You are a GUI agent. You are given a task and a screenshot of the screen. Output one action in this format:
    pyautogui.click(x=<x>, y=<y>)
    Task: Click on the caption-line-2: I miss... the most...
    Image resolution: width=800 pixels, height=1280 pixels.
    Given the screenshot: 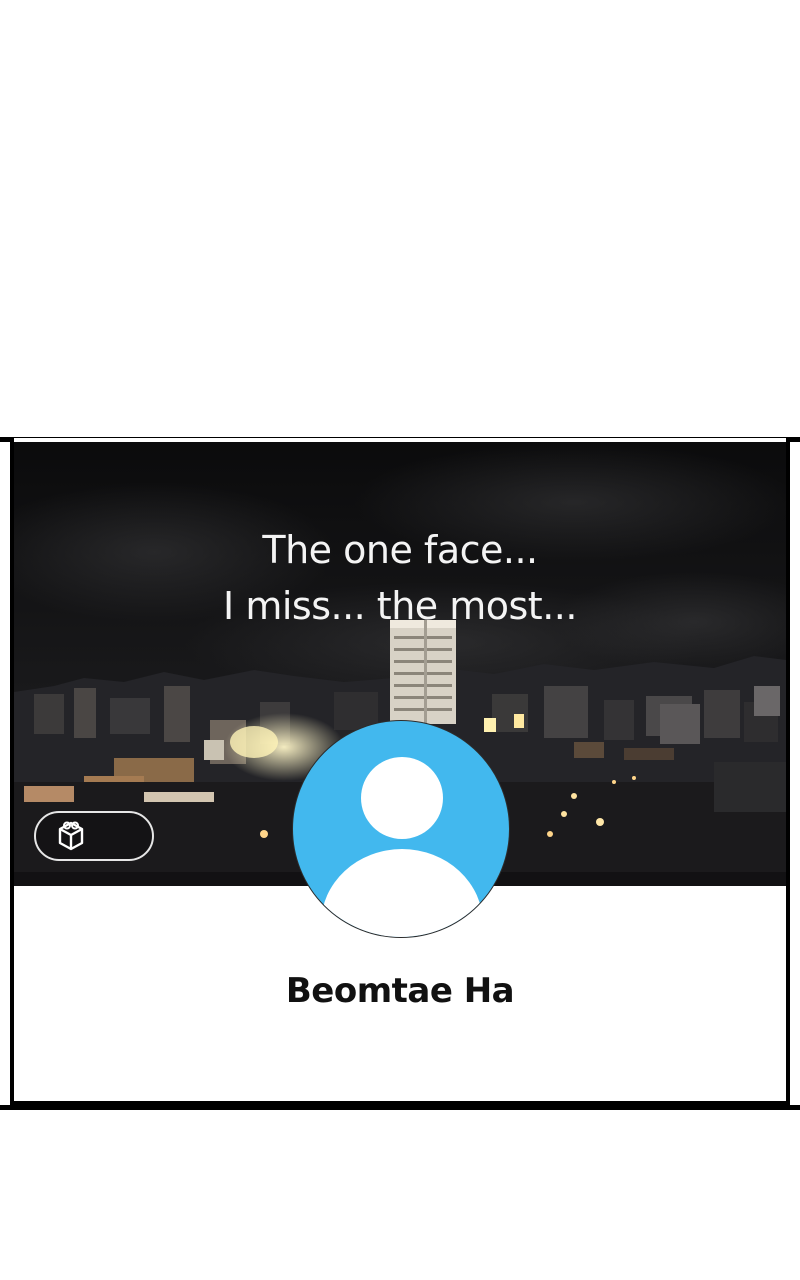 What is the action you would take?
    pyautogui.click(x=400, y=606)
    